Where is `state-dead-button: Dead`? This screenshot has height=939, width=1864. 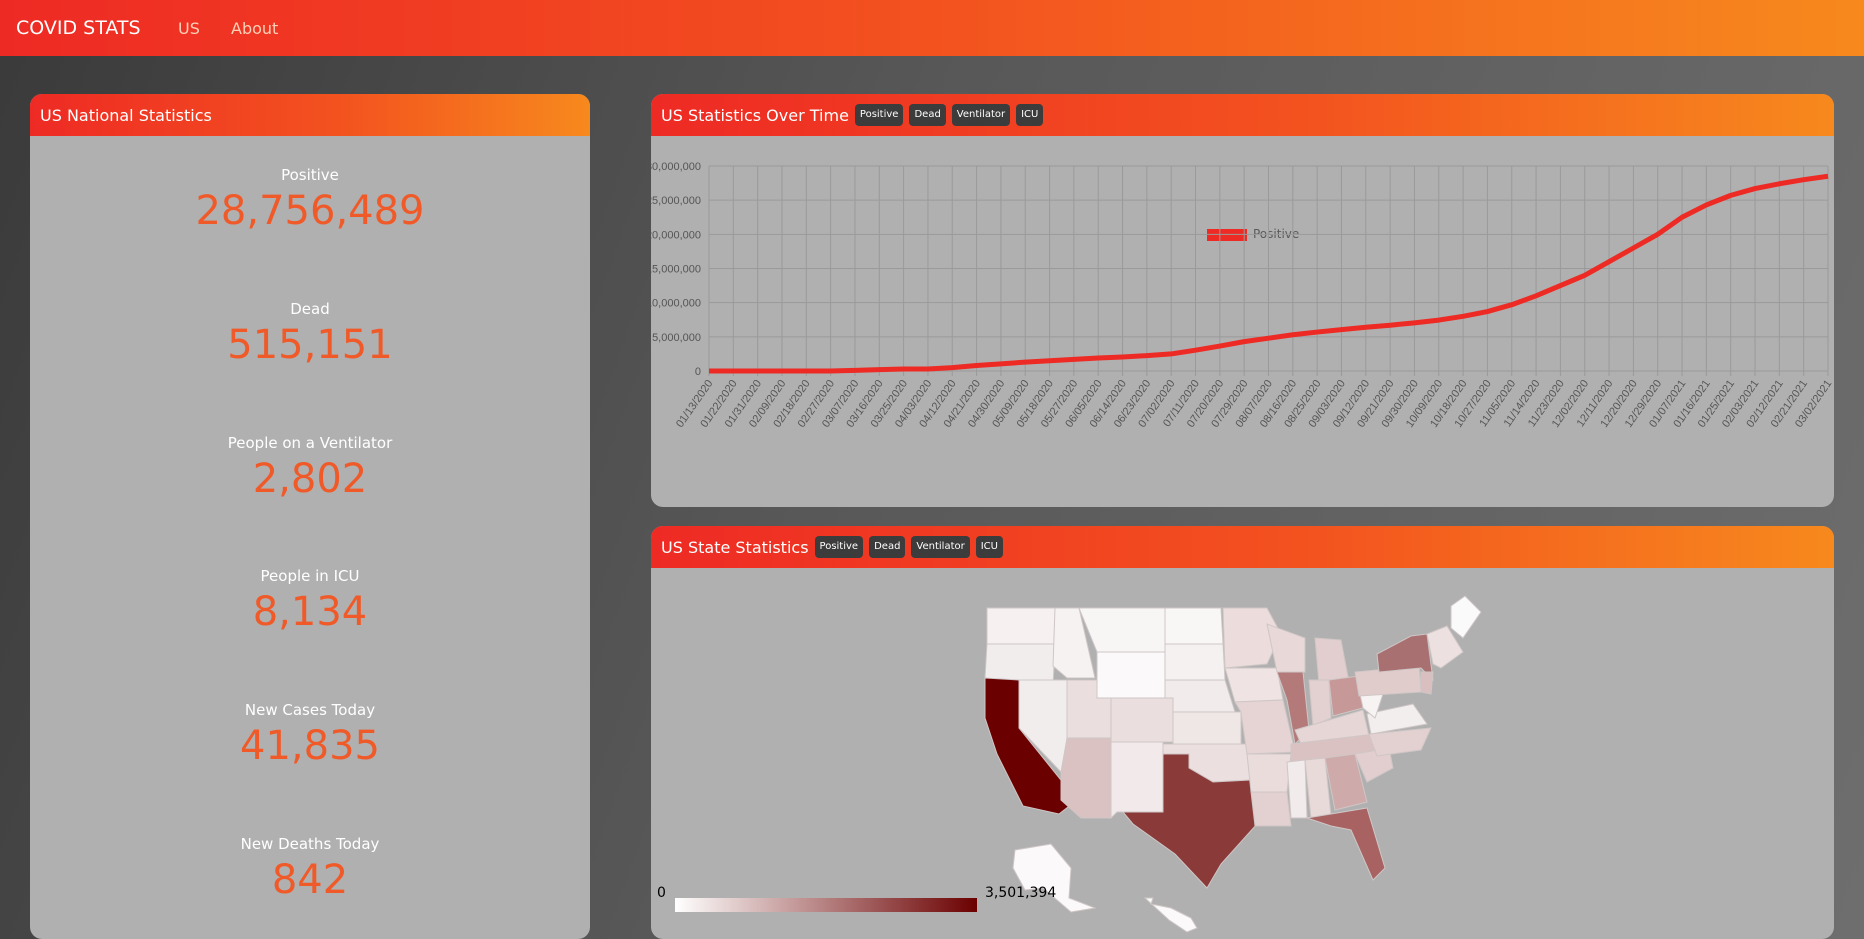
state-dead-button: Dead is located at coordinates (887, 547).